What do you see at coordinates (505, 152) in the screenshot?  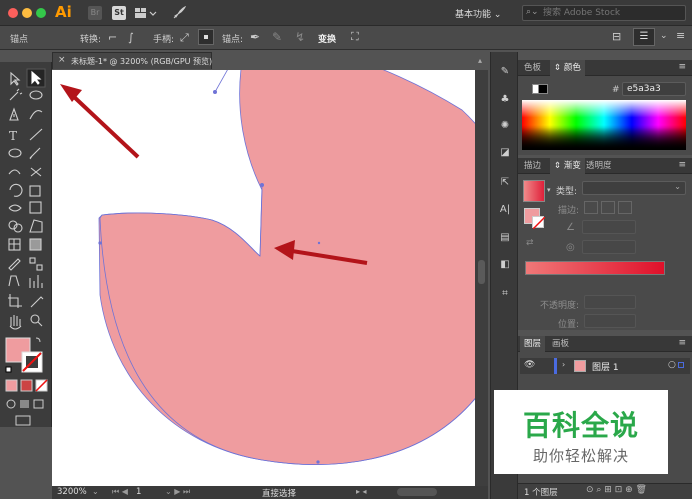 I see `graphic-styles-icon: ◪` at bounding box center [505, 152].